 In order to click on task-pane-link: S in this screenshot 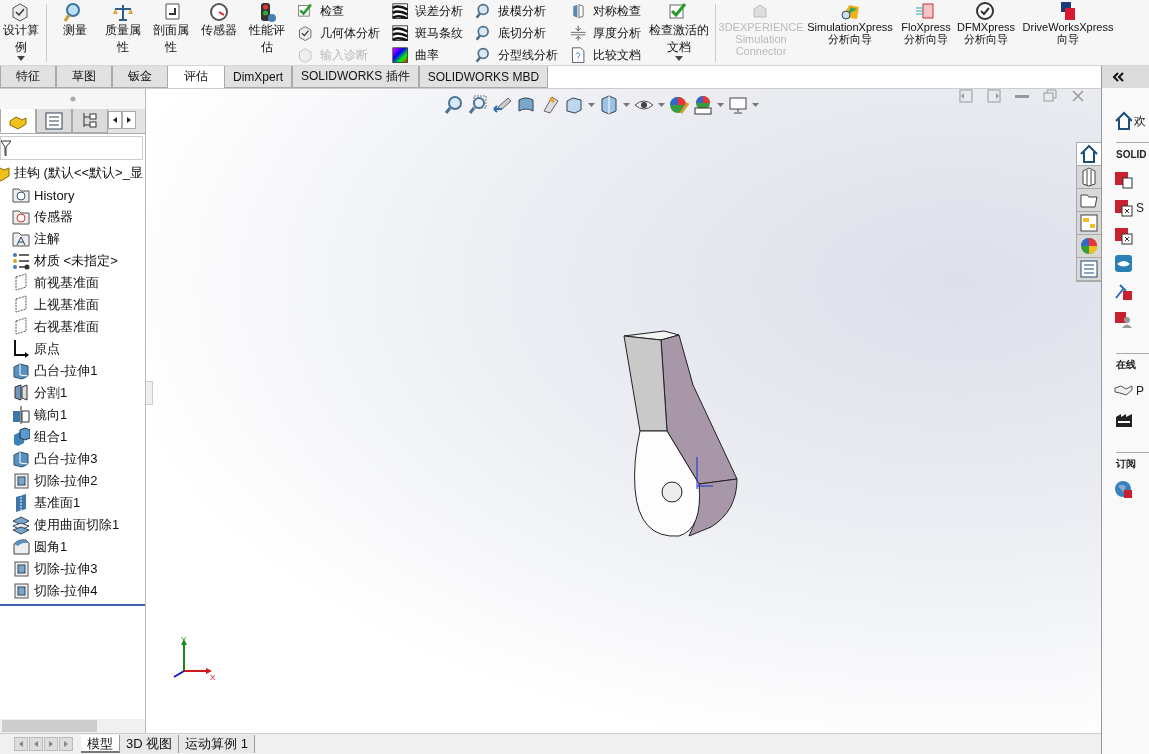, I will do `click(1125, 208)`.